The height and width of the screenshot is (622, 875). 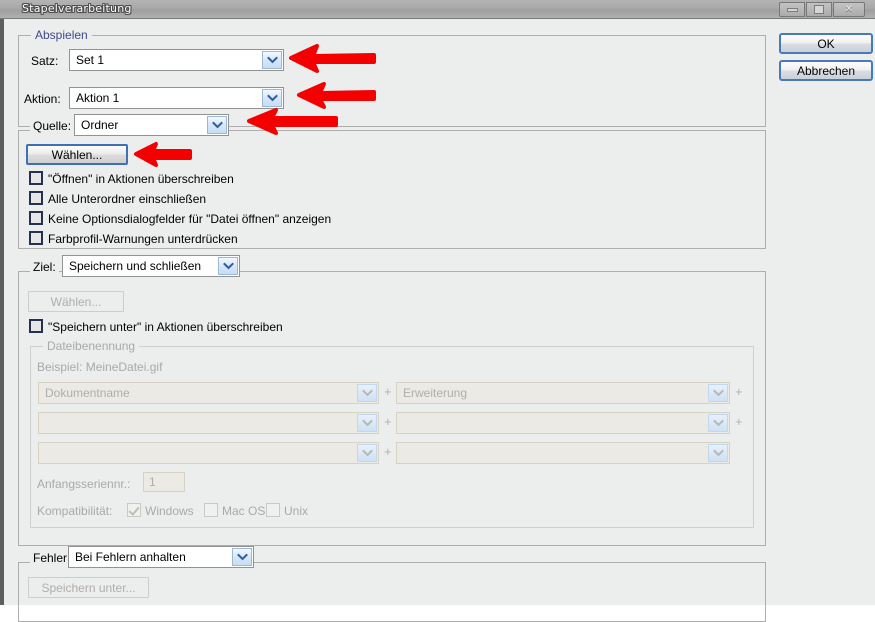 I want to click on ziel-dropdown: Speichern und schließen, so click(x=151, y=266).